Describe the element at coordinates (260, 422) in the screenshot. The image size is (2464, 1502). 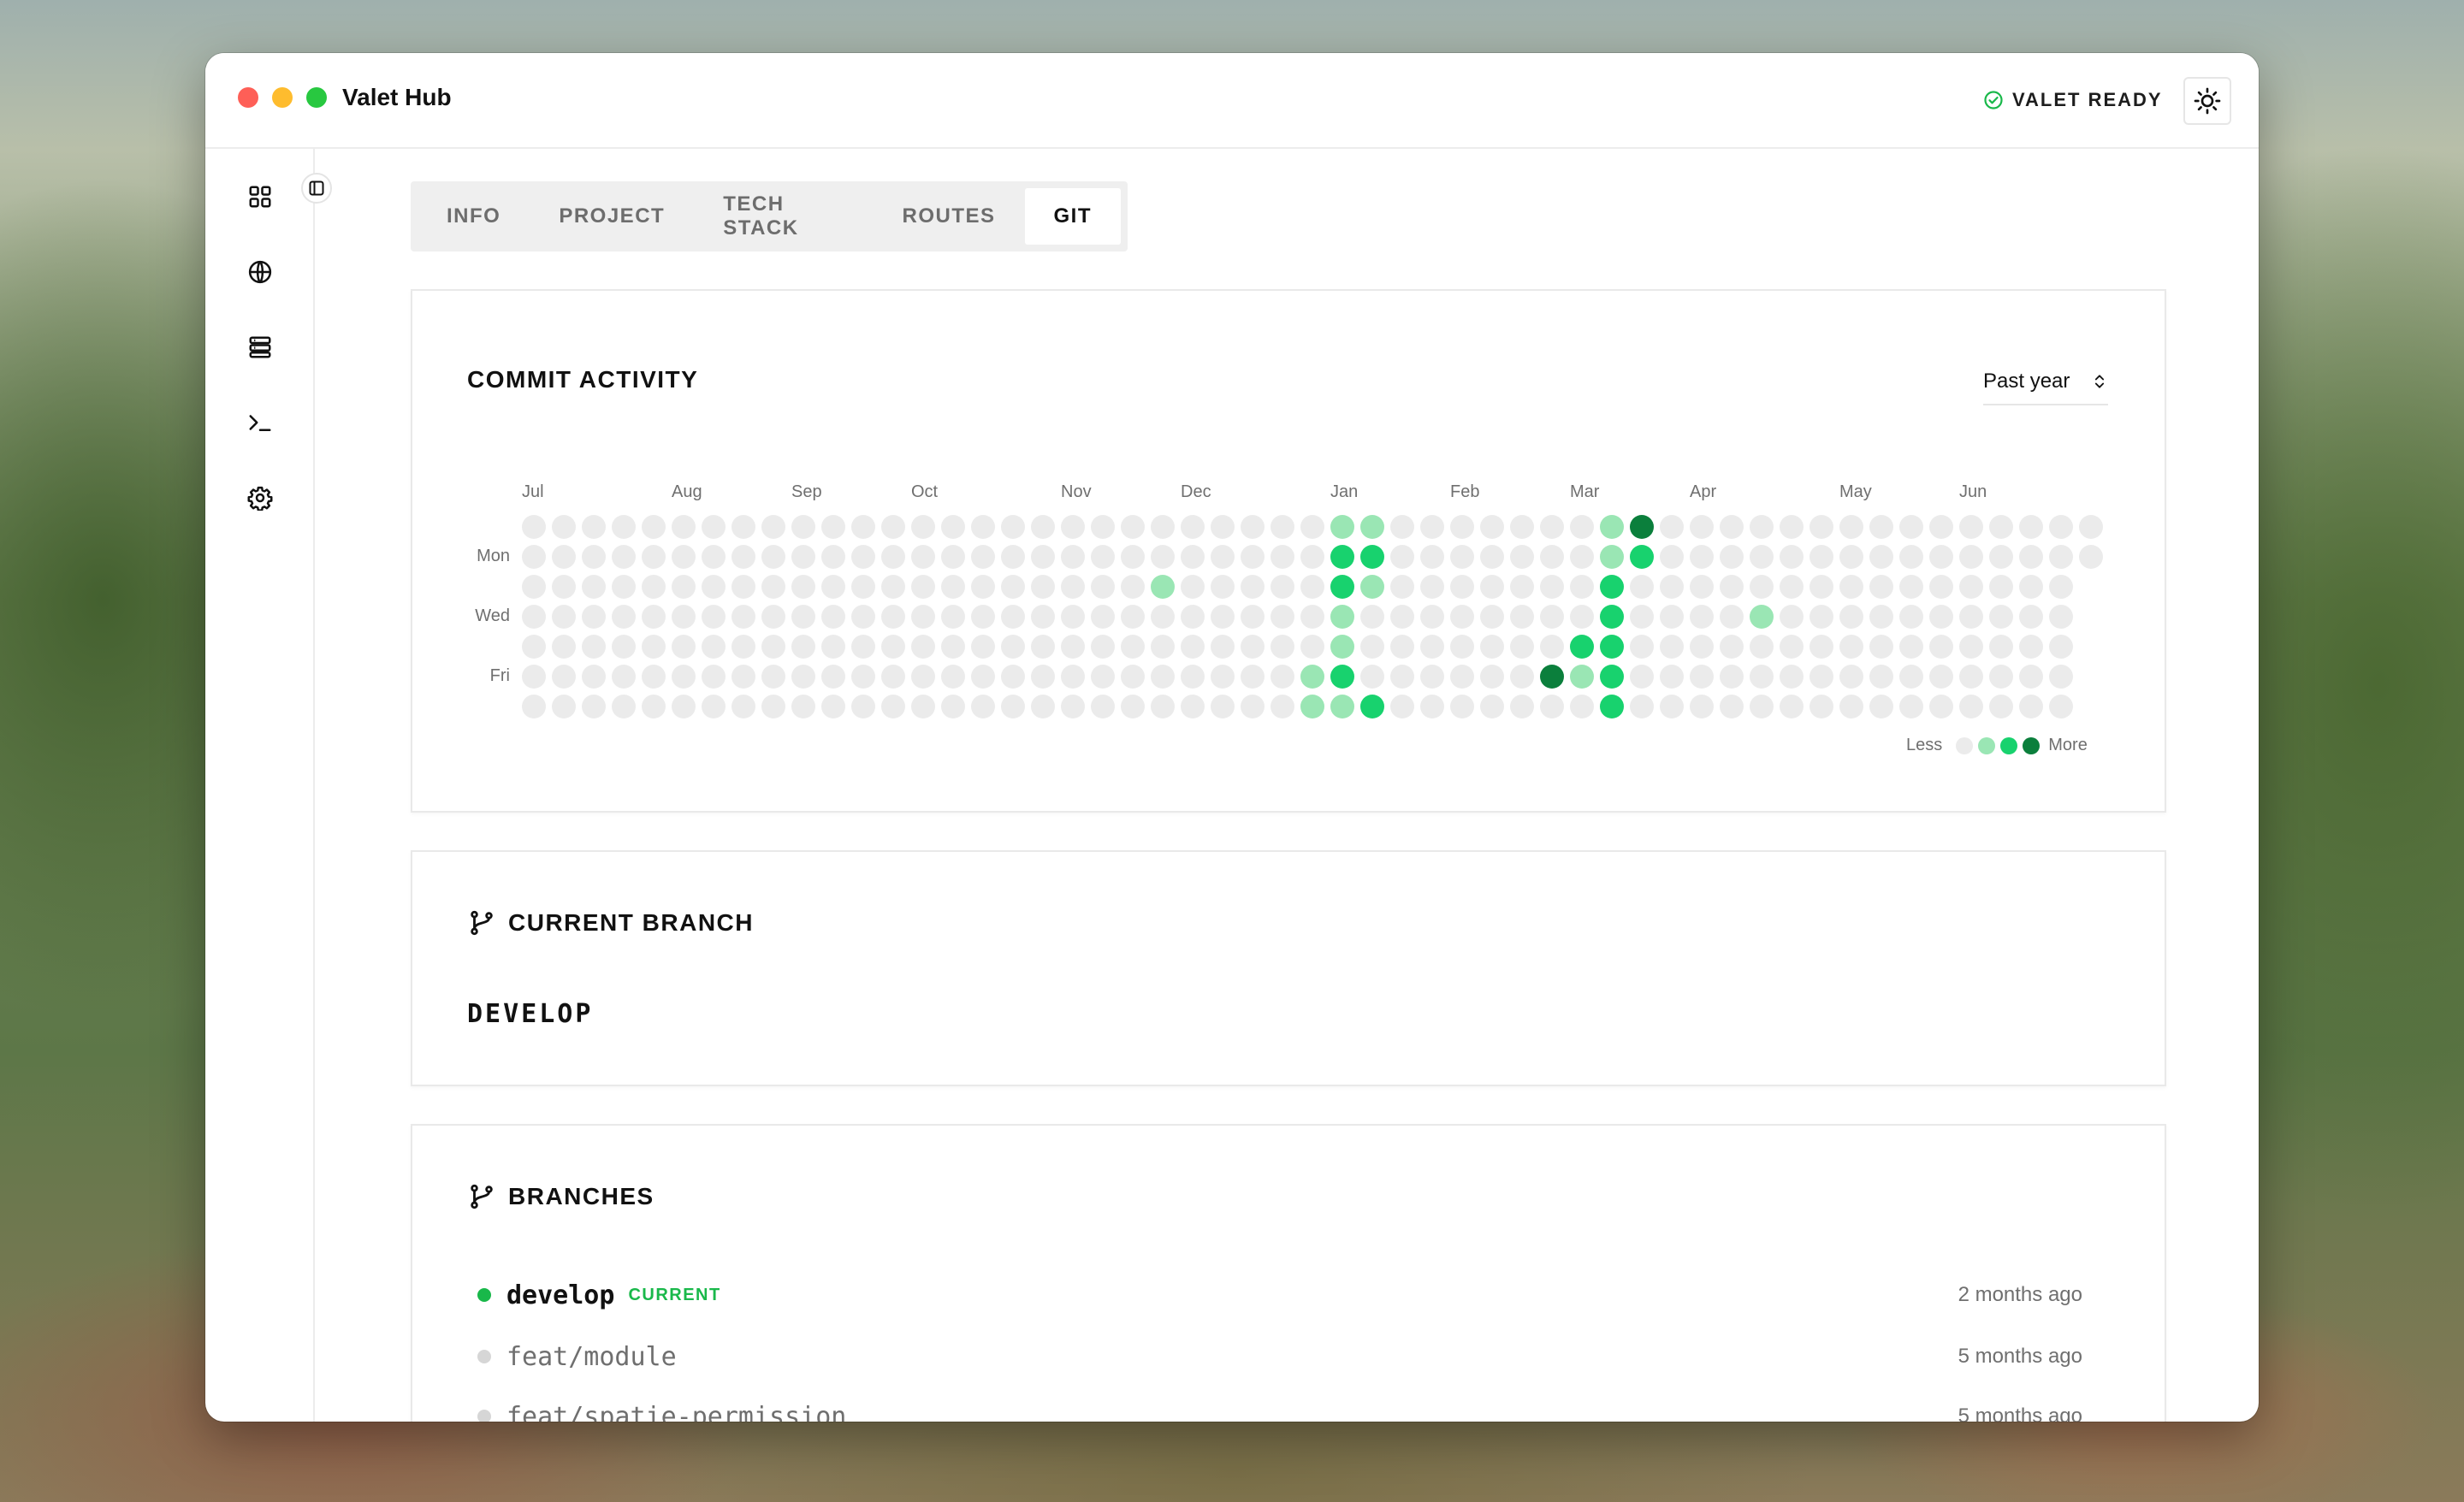
I see `sidebar-item-terminal` at that location.